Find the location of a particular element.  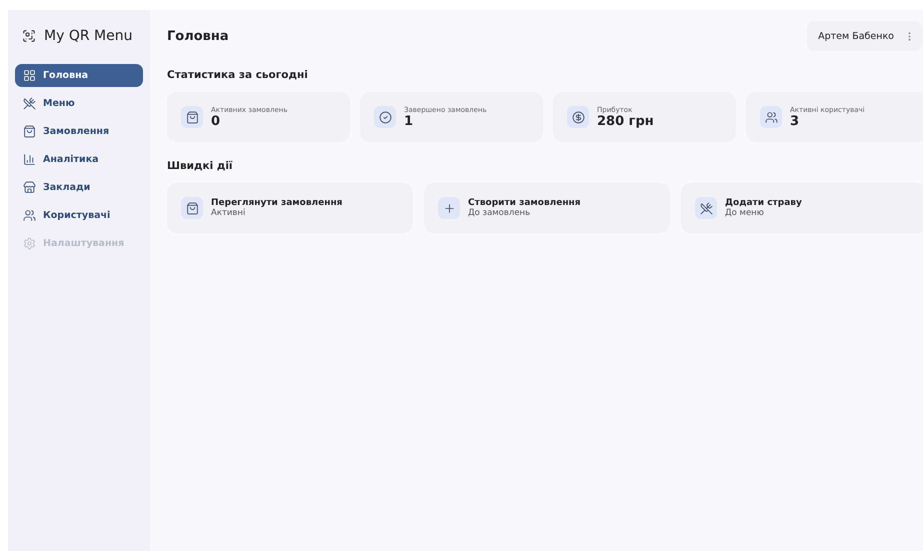

store-icon is located at coordinates (29, 187).